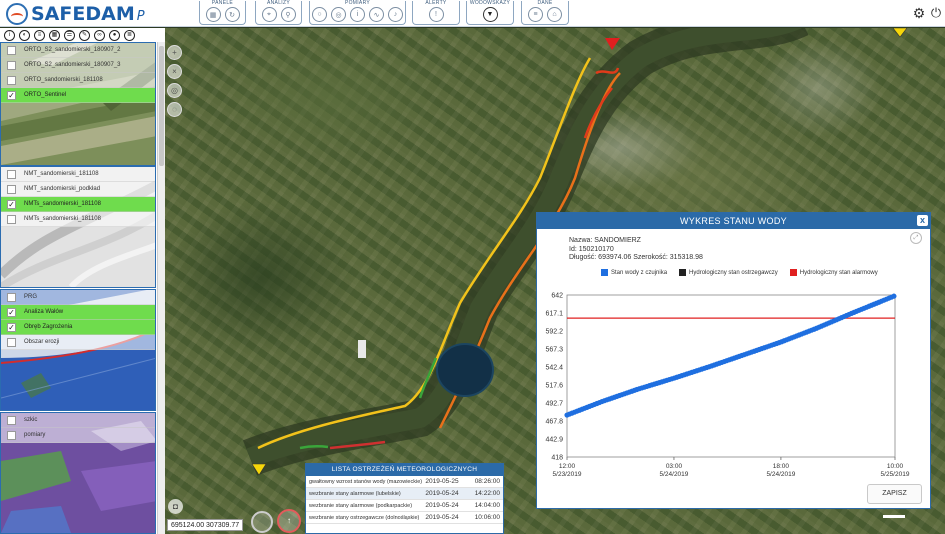  Describe the element at coordinates (174, 90) in the screenshot. I see `locate-icon: ◎` at that location.